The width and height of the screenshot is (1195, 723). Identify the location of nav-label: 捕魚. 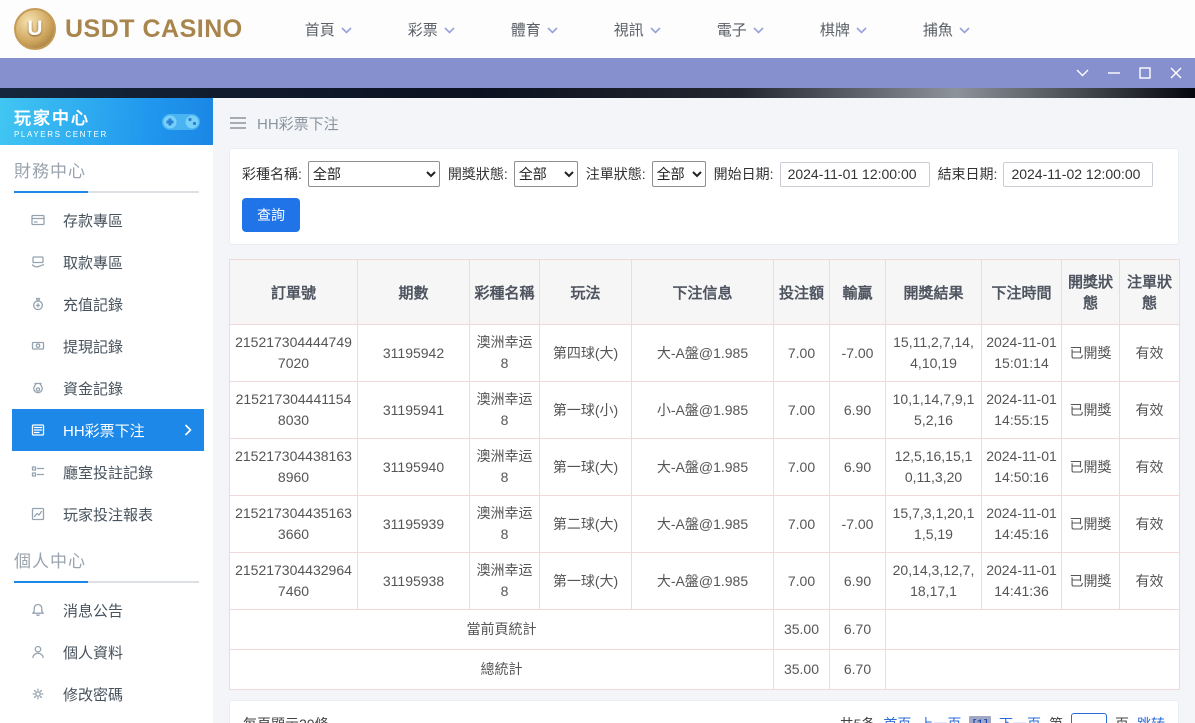
(937, 30).